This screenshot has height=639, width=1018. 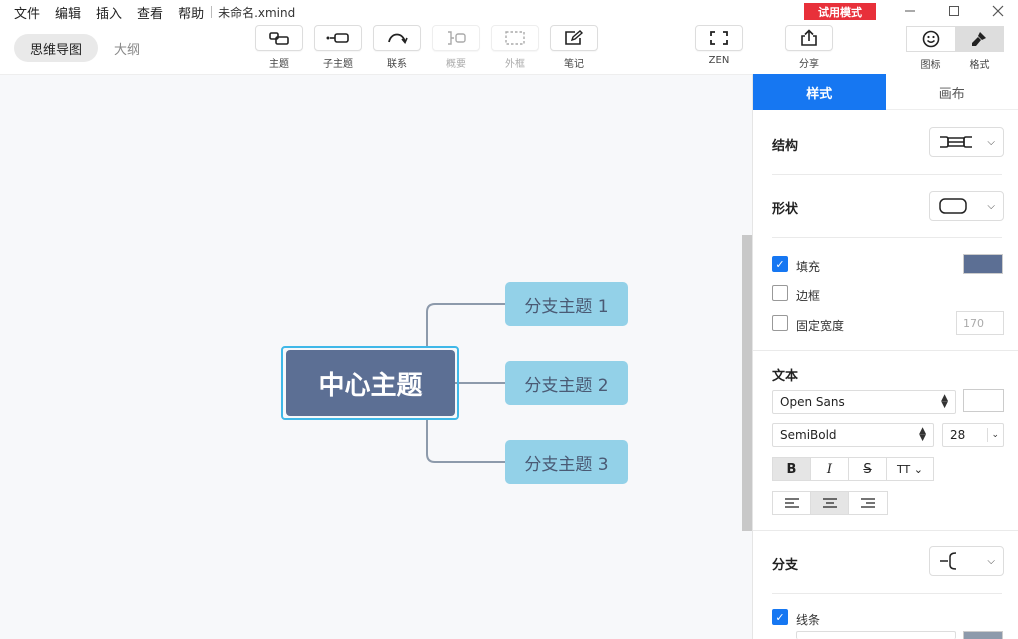 What do you see at coordinates (370, 383) in the screenshot?
I see `central-topic: 中心主题` at bounding box center [370, 383].